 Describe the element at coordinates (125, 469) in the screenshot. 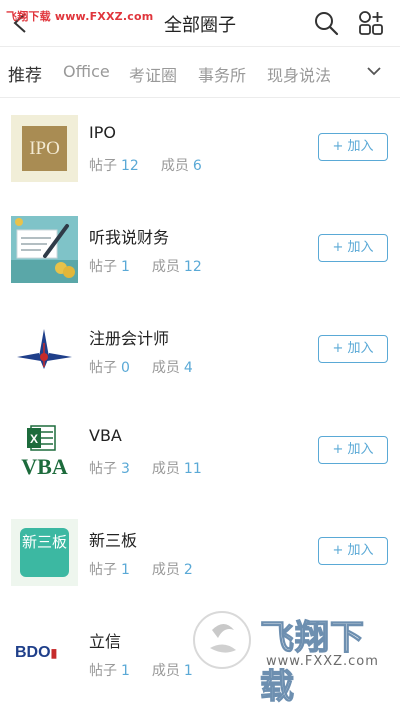

I see `posts-count: 3` at that location.